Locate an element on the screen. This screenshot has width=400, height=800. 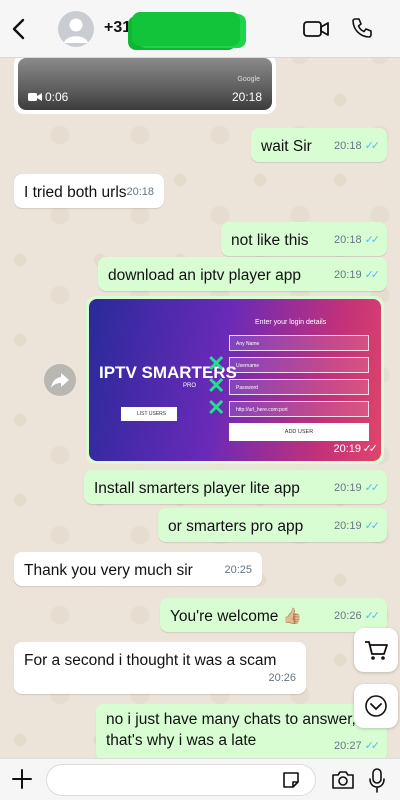
message-outgoing: Install smarters player lite app 20:19 ✓✓ is located at coordinates (235, 487).